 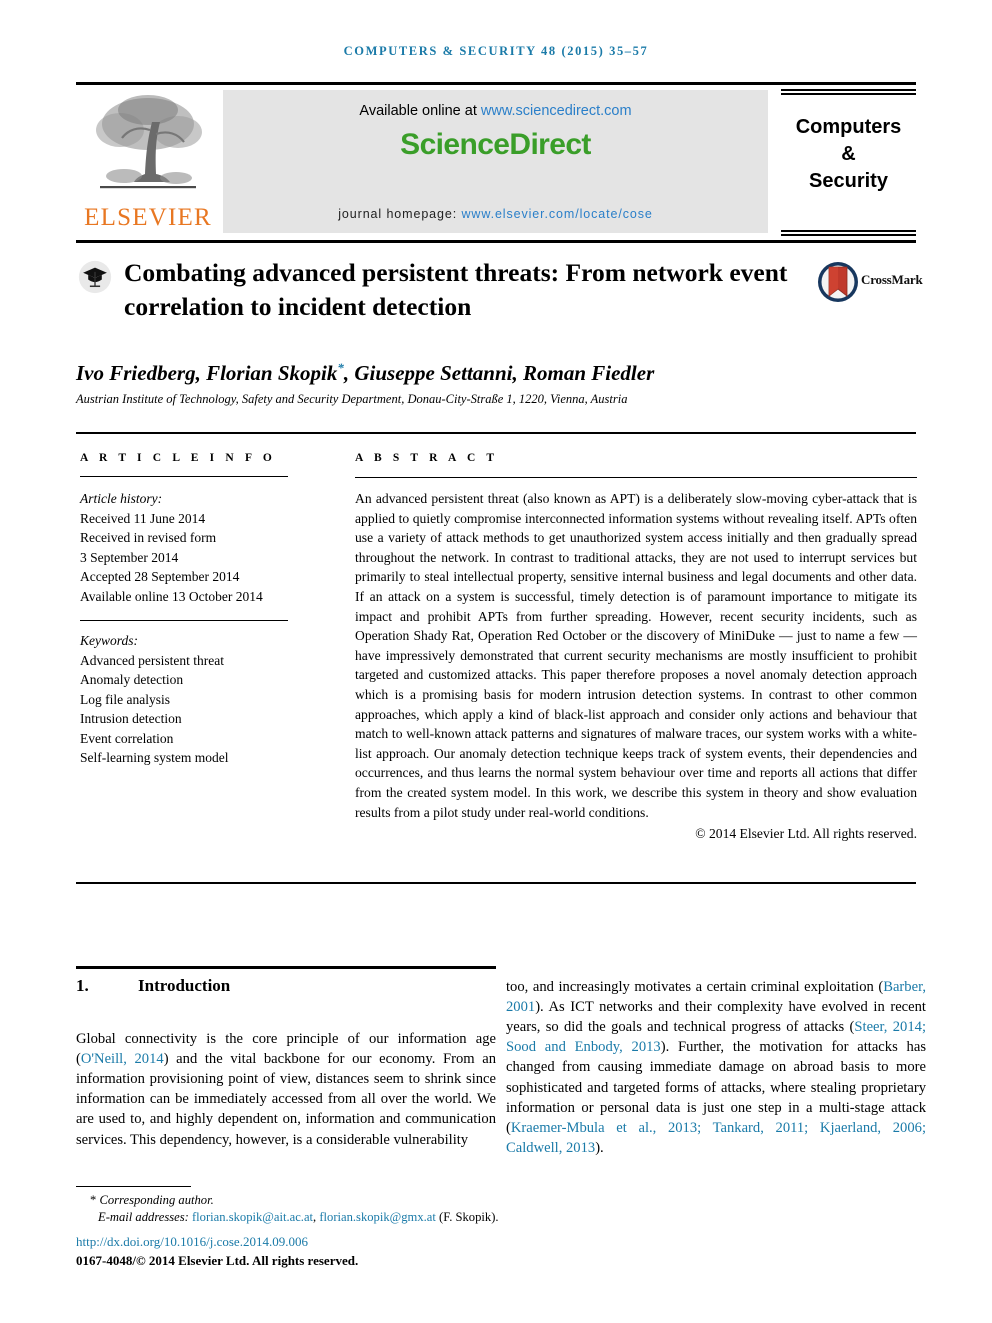 I want to click on authors-main: Ivo Friedberg, Florian Skopik, so click(x=207, y=373).